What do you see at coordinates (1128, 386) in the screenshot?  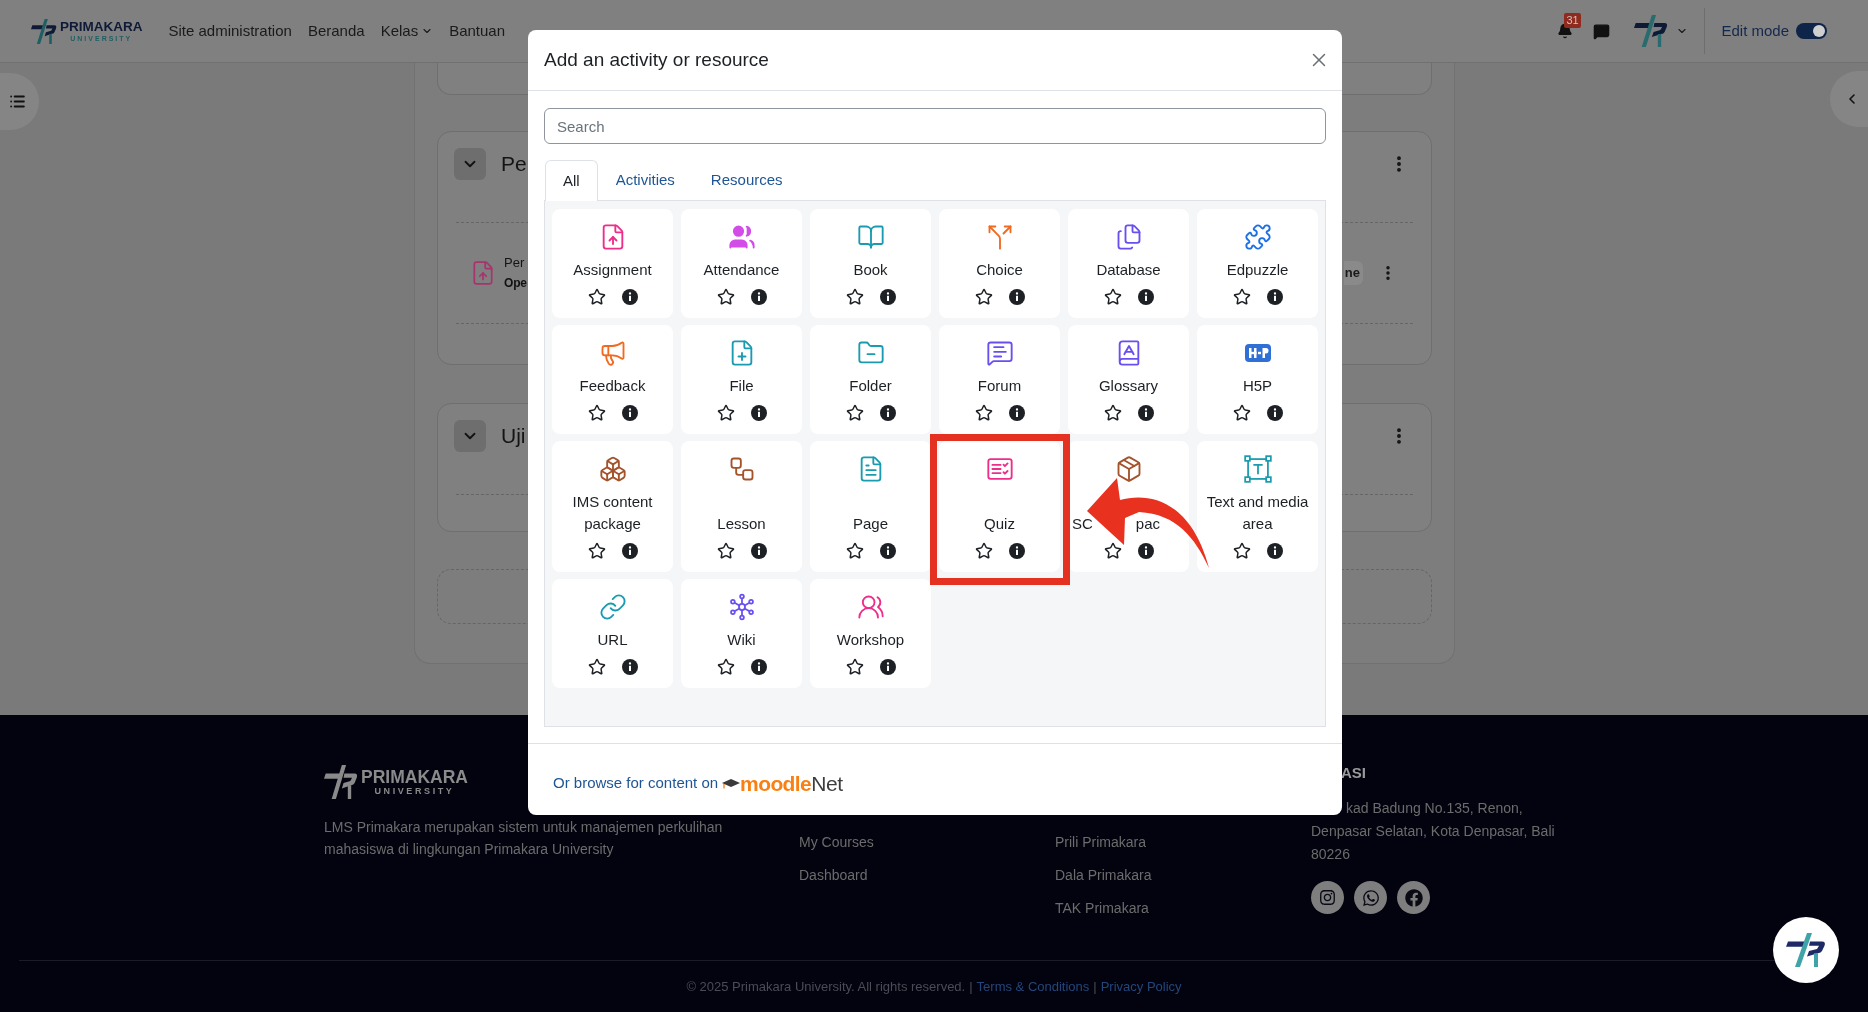 I see `tile-label: Glossary` at bounding box center [1128, 386].